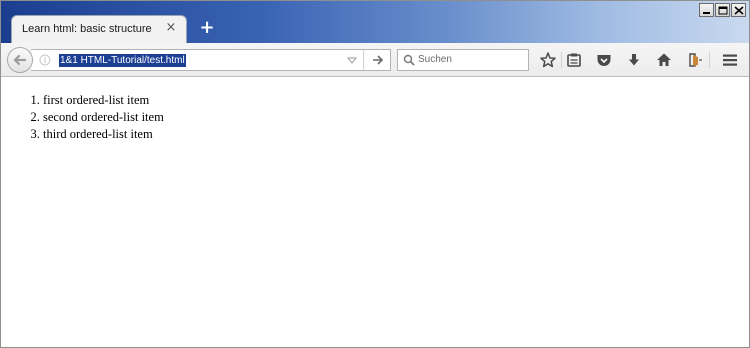  Describe the element at coordinates (211, 60) in the screenshot. I see `url-bar: 1&1 HTML-Tutorial/test.html` at that location.